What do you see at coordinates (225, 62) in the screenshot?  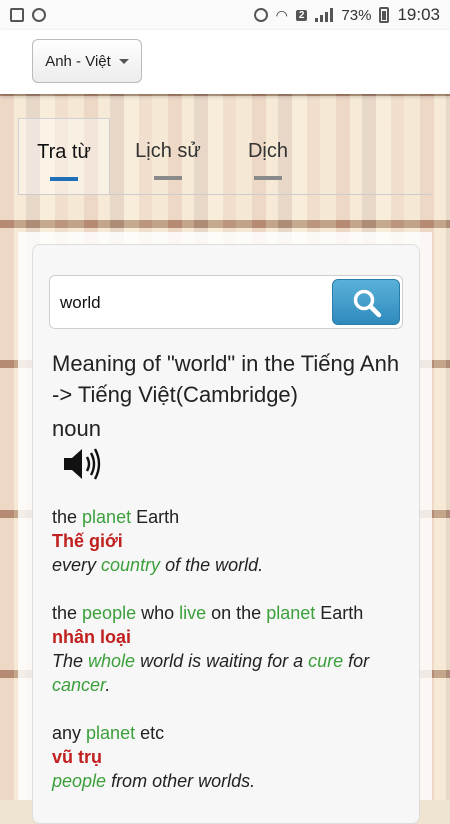 I see `app-bar: Anh - Việt` at bounding box center [225, 62].